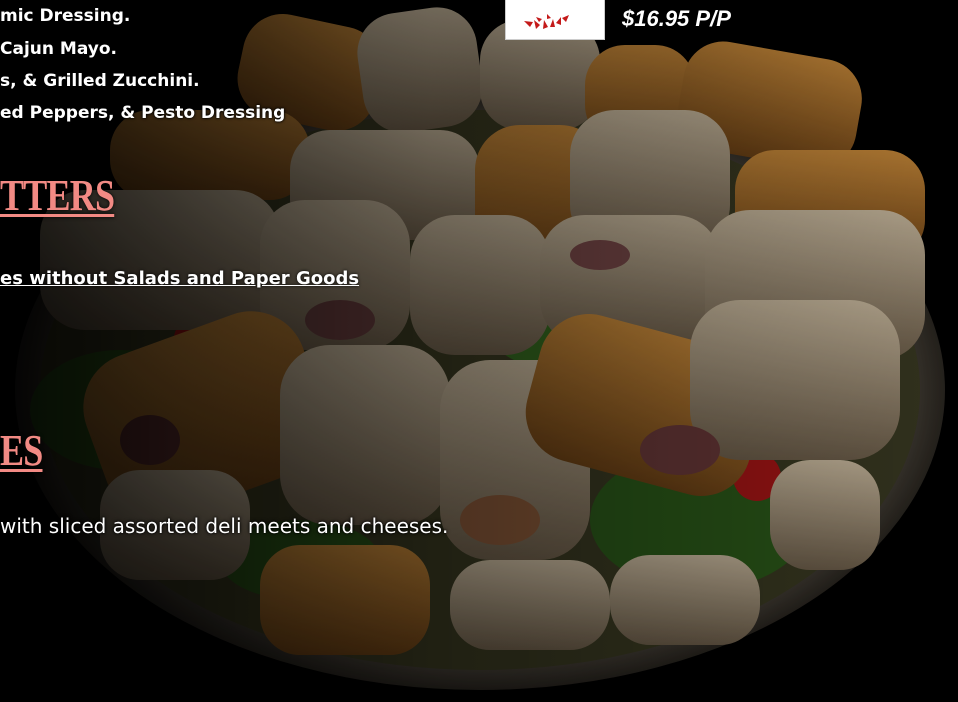 The height and width of the screenshot is (702, 958). I want to click on wrap-description-line: ed Peppers, & Pesto Dressing, so click(143, 113).